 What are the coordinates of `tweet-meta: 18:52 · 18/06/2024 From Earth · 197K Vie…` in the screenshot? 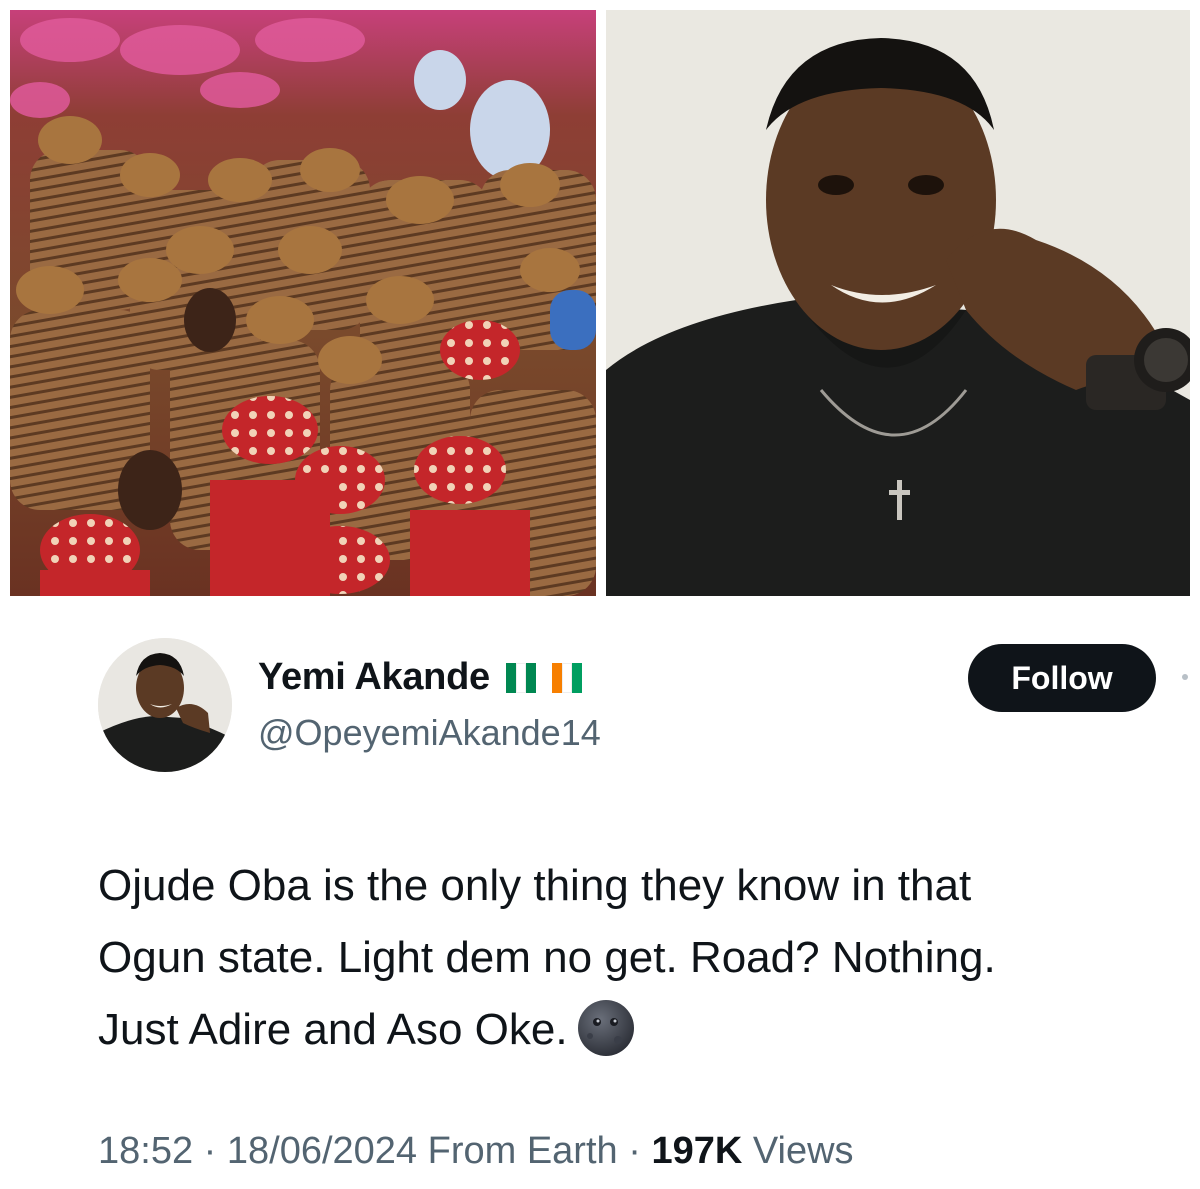 It's located at (476, 1151).